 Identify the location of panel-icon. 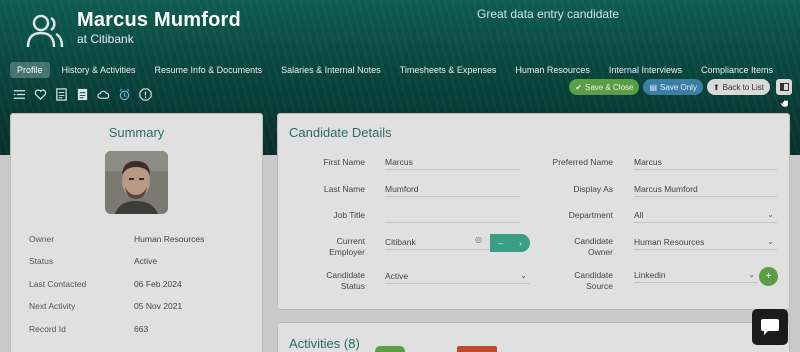
(784, 87).